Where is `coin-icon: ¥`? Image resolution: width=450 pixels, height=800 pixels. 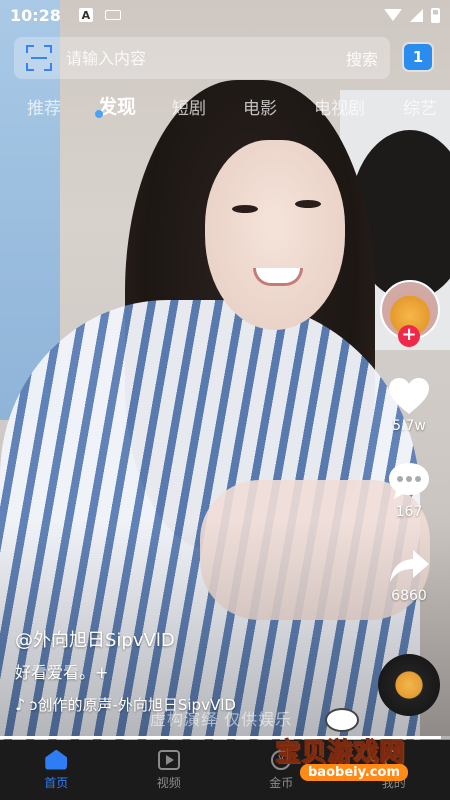 coin-icon: ¥ is located at coordinates (281, 759).